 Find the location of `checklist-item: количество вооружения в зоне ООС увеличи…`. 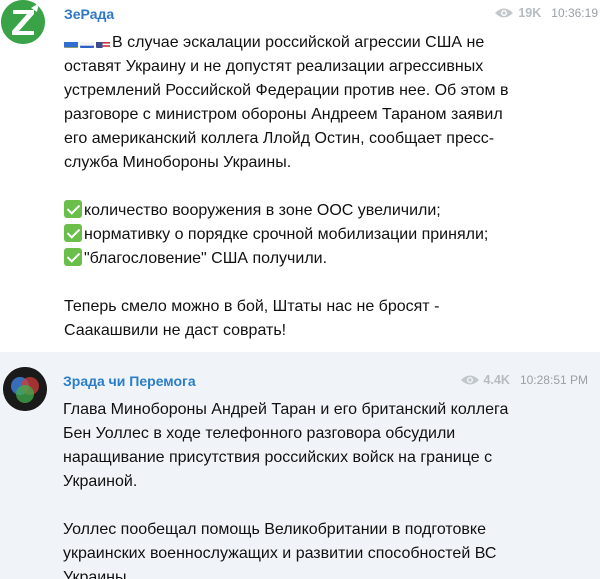

checklist-item: количество вооружения в зоне ООС увеличи… is located at coordinates (327, 211).